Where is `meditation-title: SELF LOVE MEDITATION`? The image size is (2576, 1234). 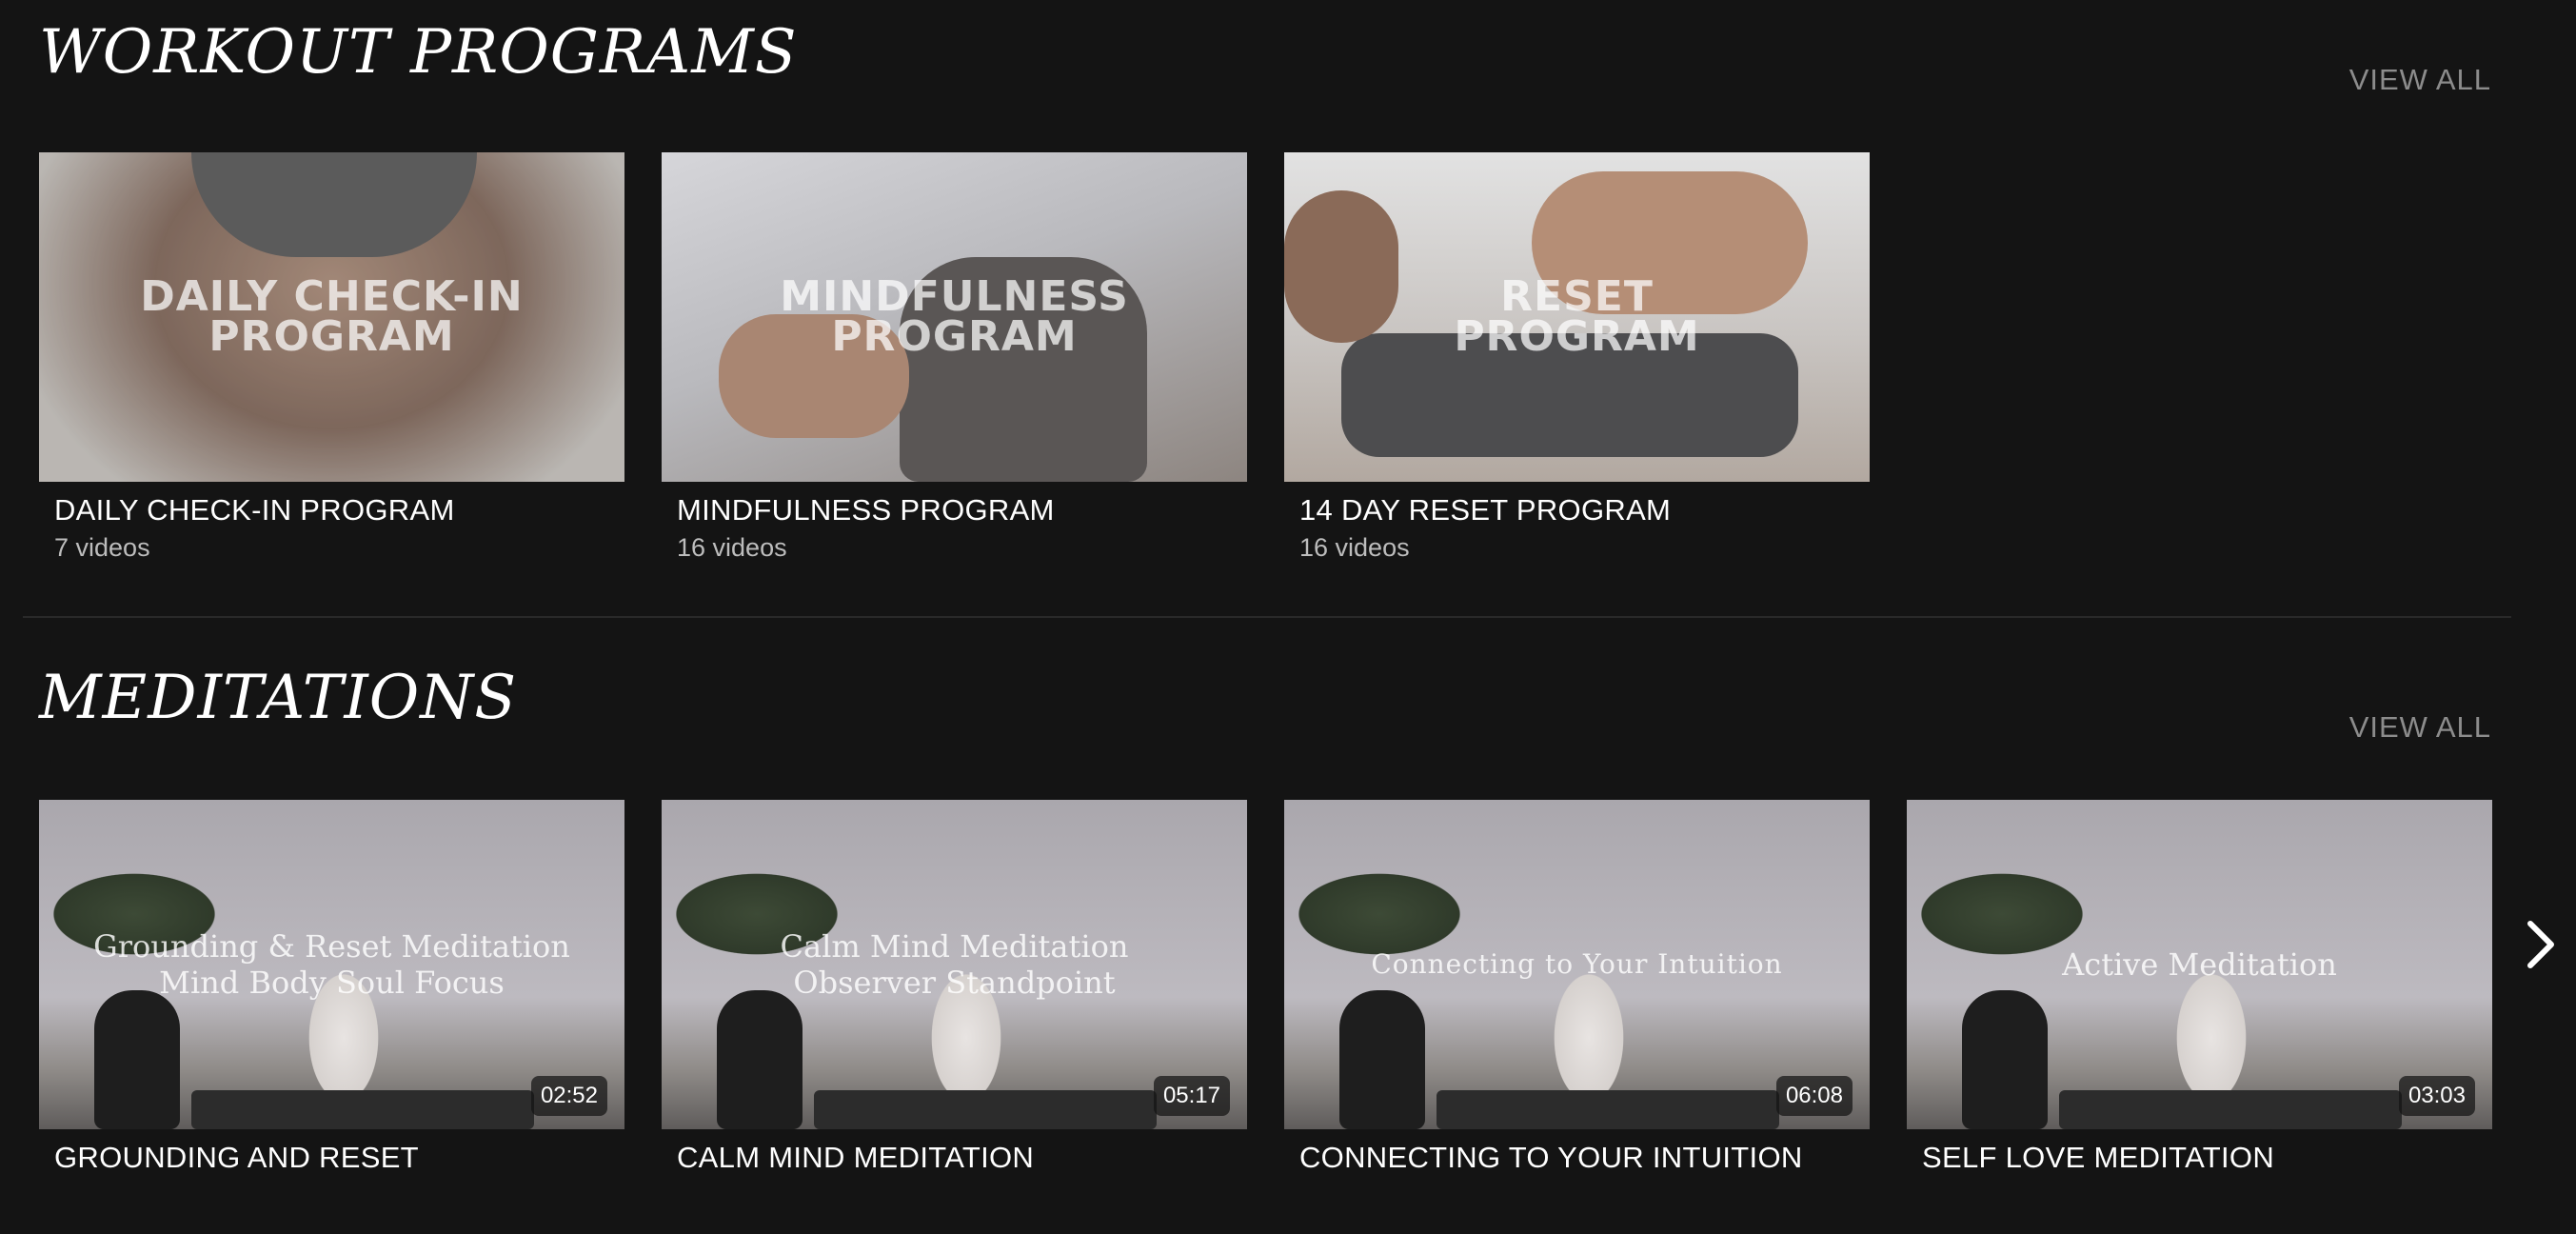
meditation-title: SELF LOVE MEDITATION is located at coordinates (2098, 1157).